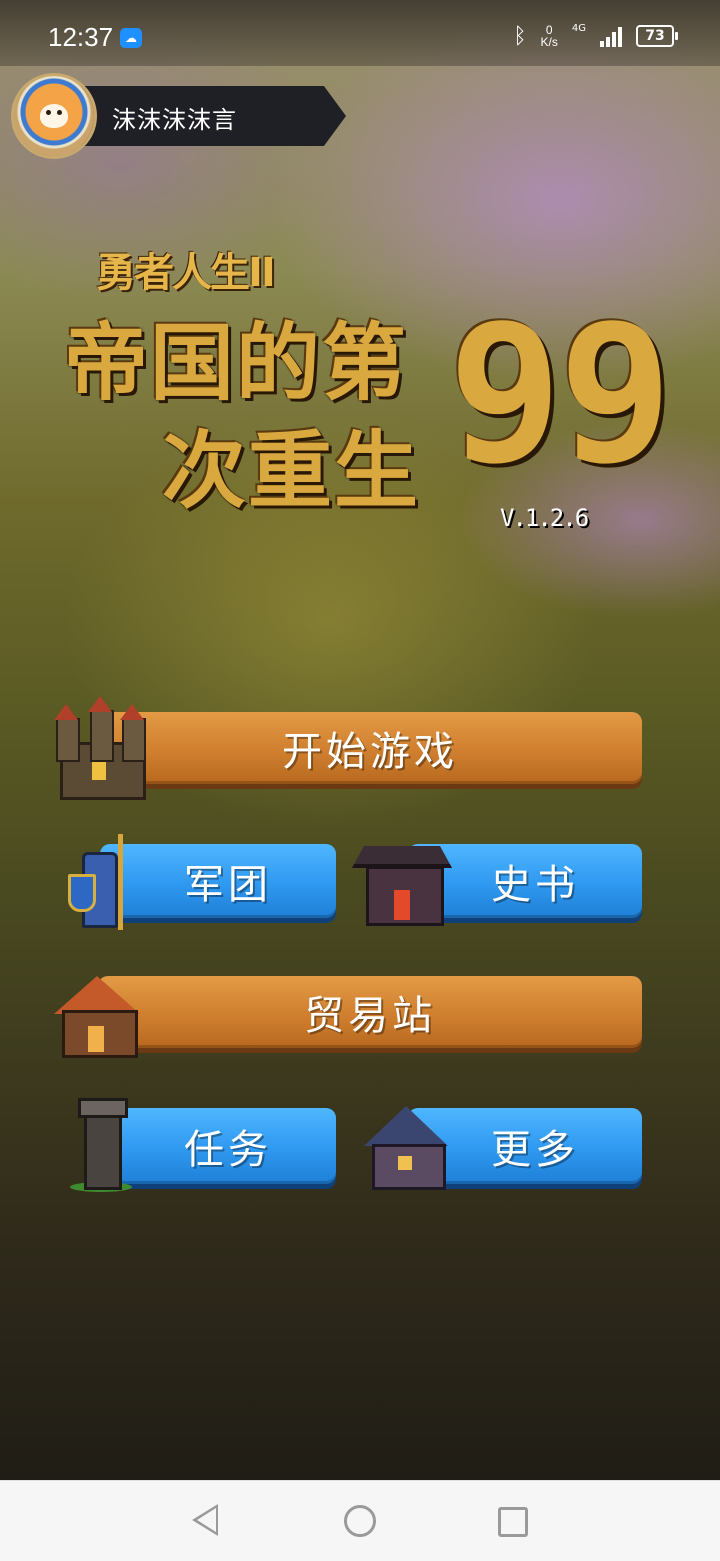  I want to click on home-icon, so click(360, 1521).